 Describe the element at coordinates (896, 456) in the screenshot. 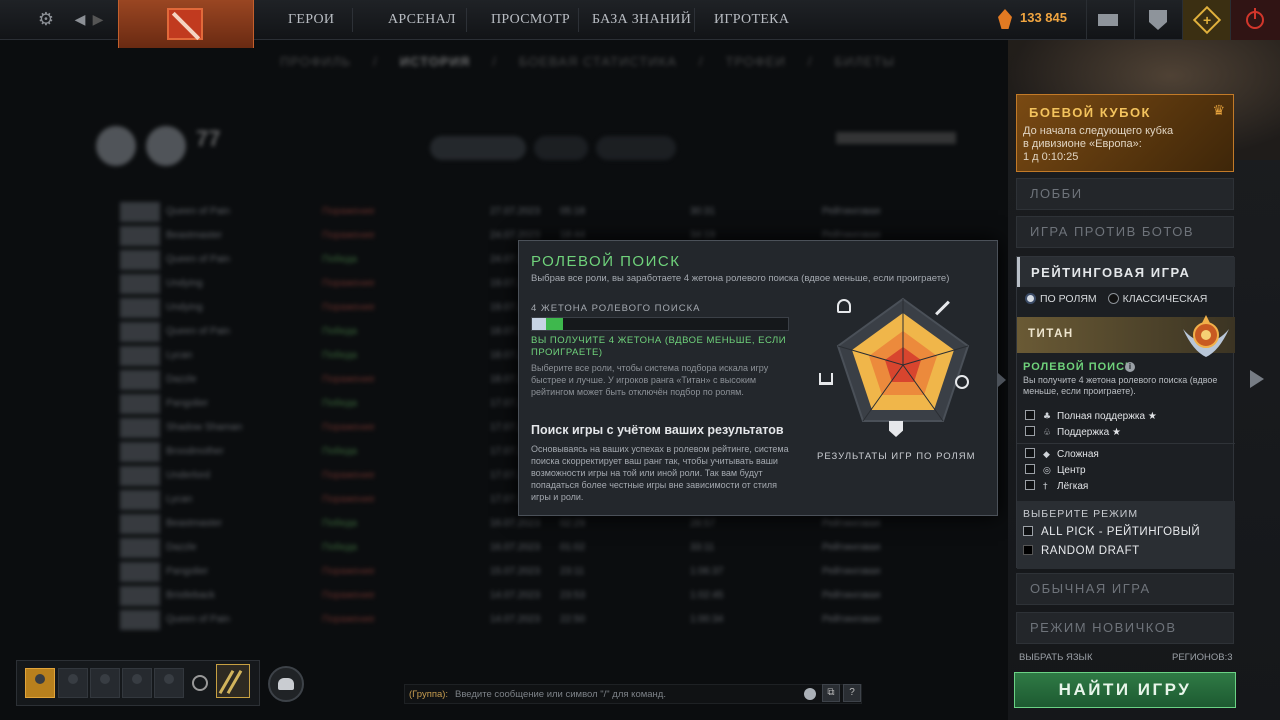

I see `radar-caption: РЕЗУЛЬТАТЫ ИГР ПО РОЛЯМ` at that location.